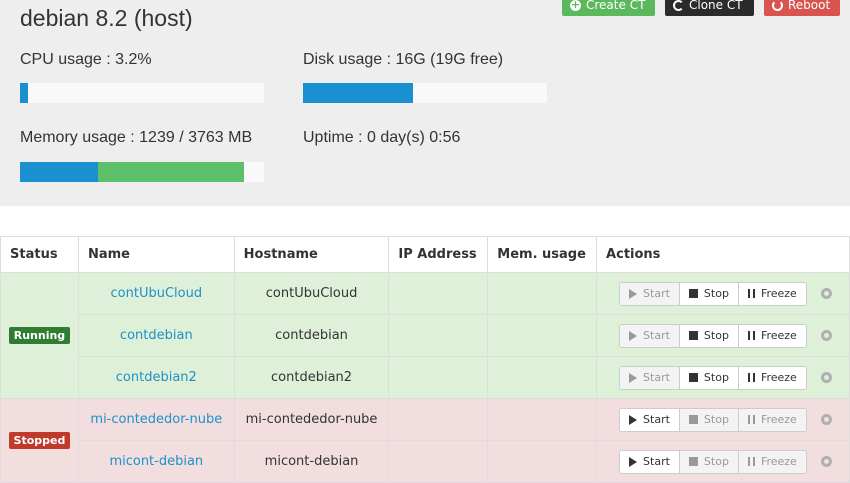 The image size is (850, 483). I want to click on header-name: Name, so click(156, 254).